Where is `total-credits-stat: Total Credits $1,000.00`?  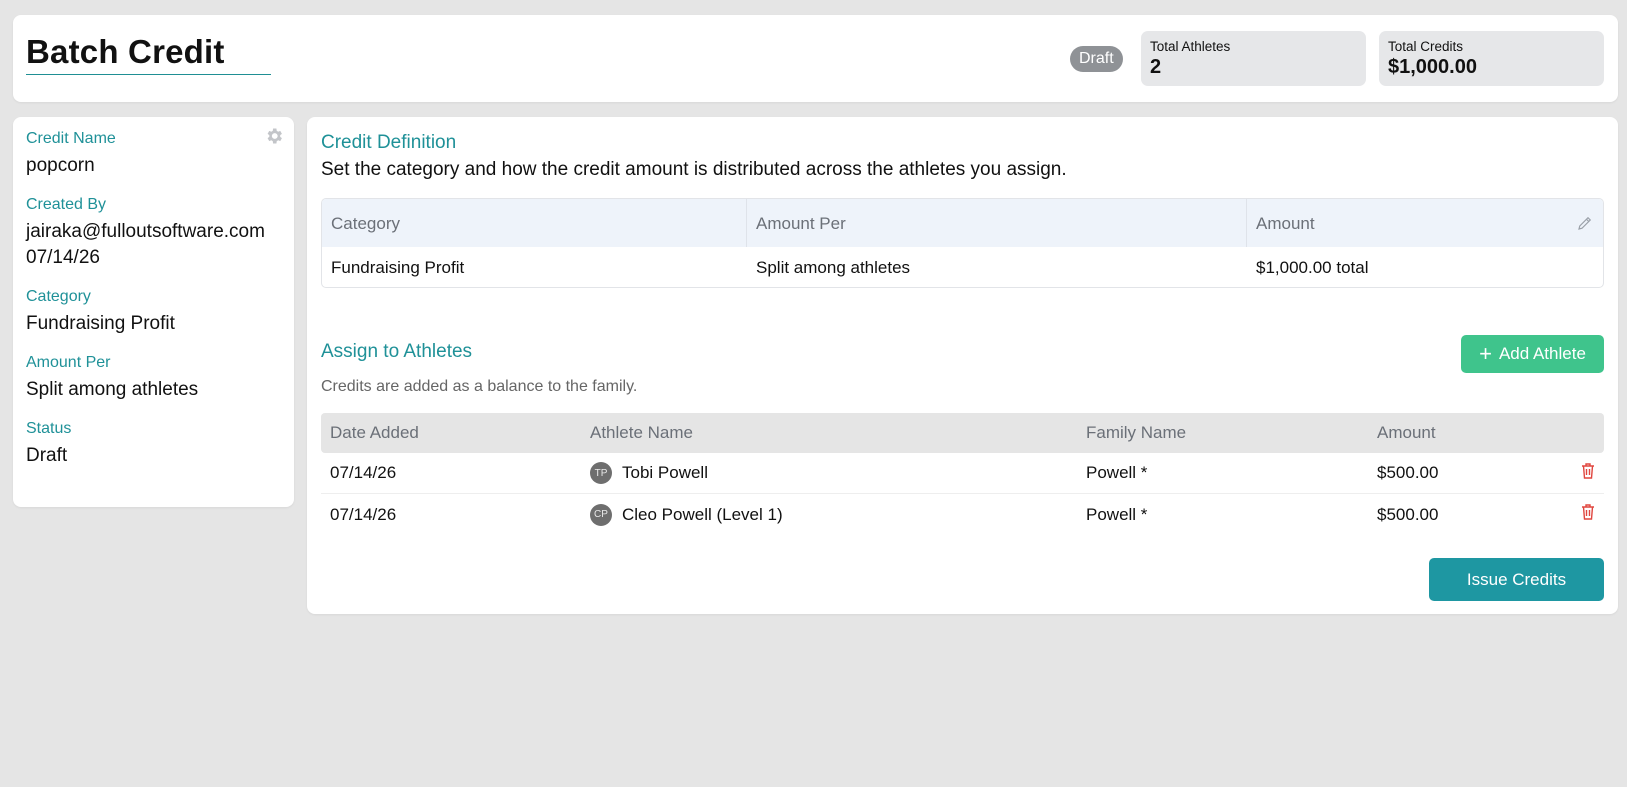
total-credits-stat: Total Credits $1,000.00 is located at coordinates (1491, 58).